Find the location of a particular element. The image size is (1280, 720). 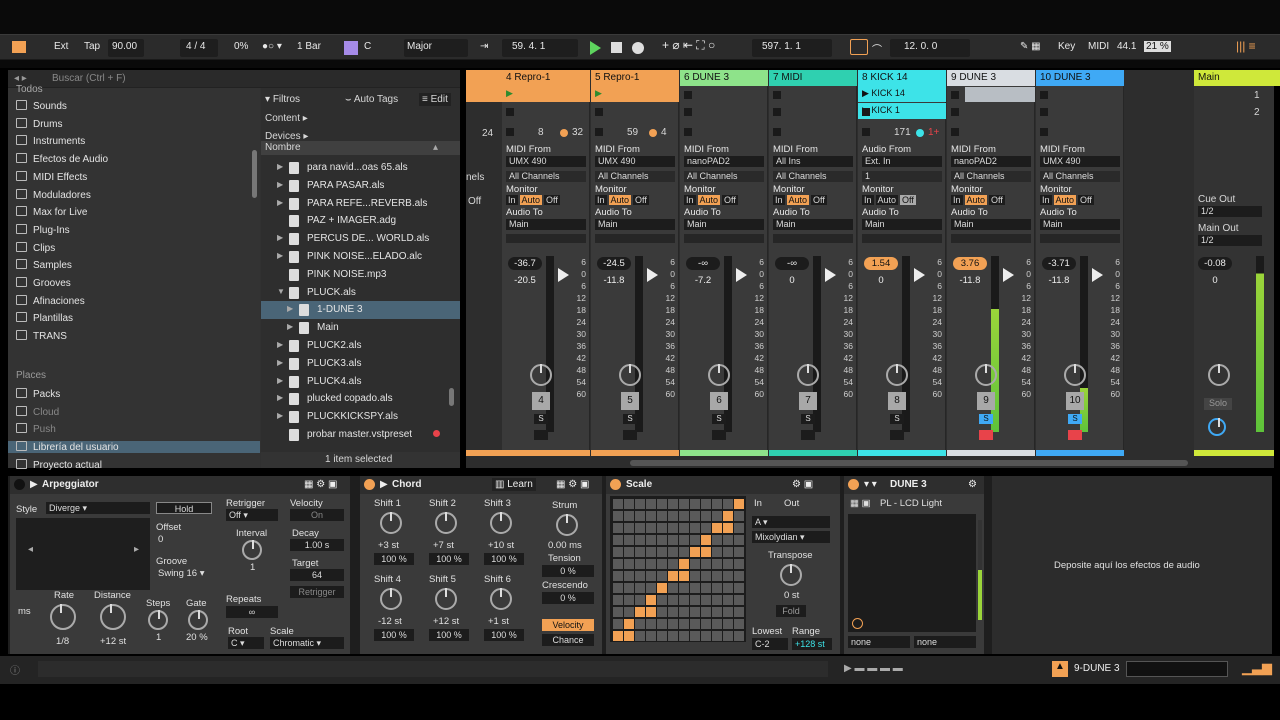

repeats-value: ∞ is located at coordinates (252, 612).